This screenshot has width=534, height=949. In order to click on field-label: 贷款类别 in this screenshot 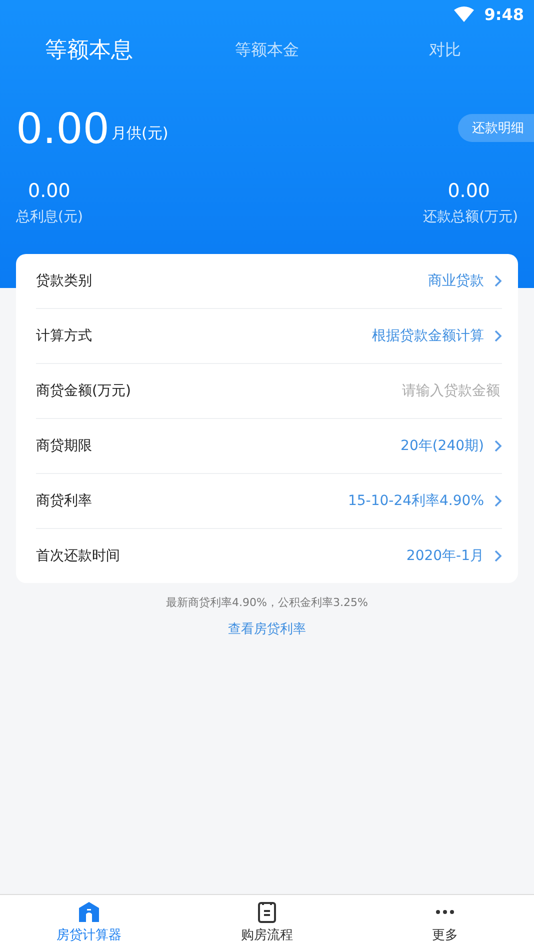, I will do `click(64, 281)`.